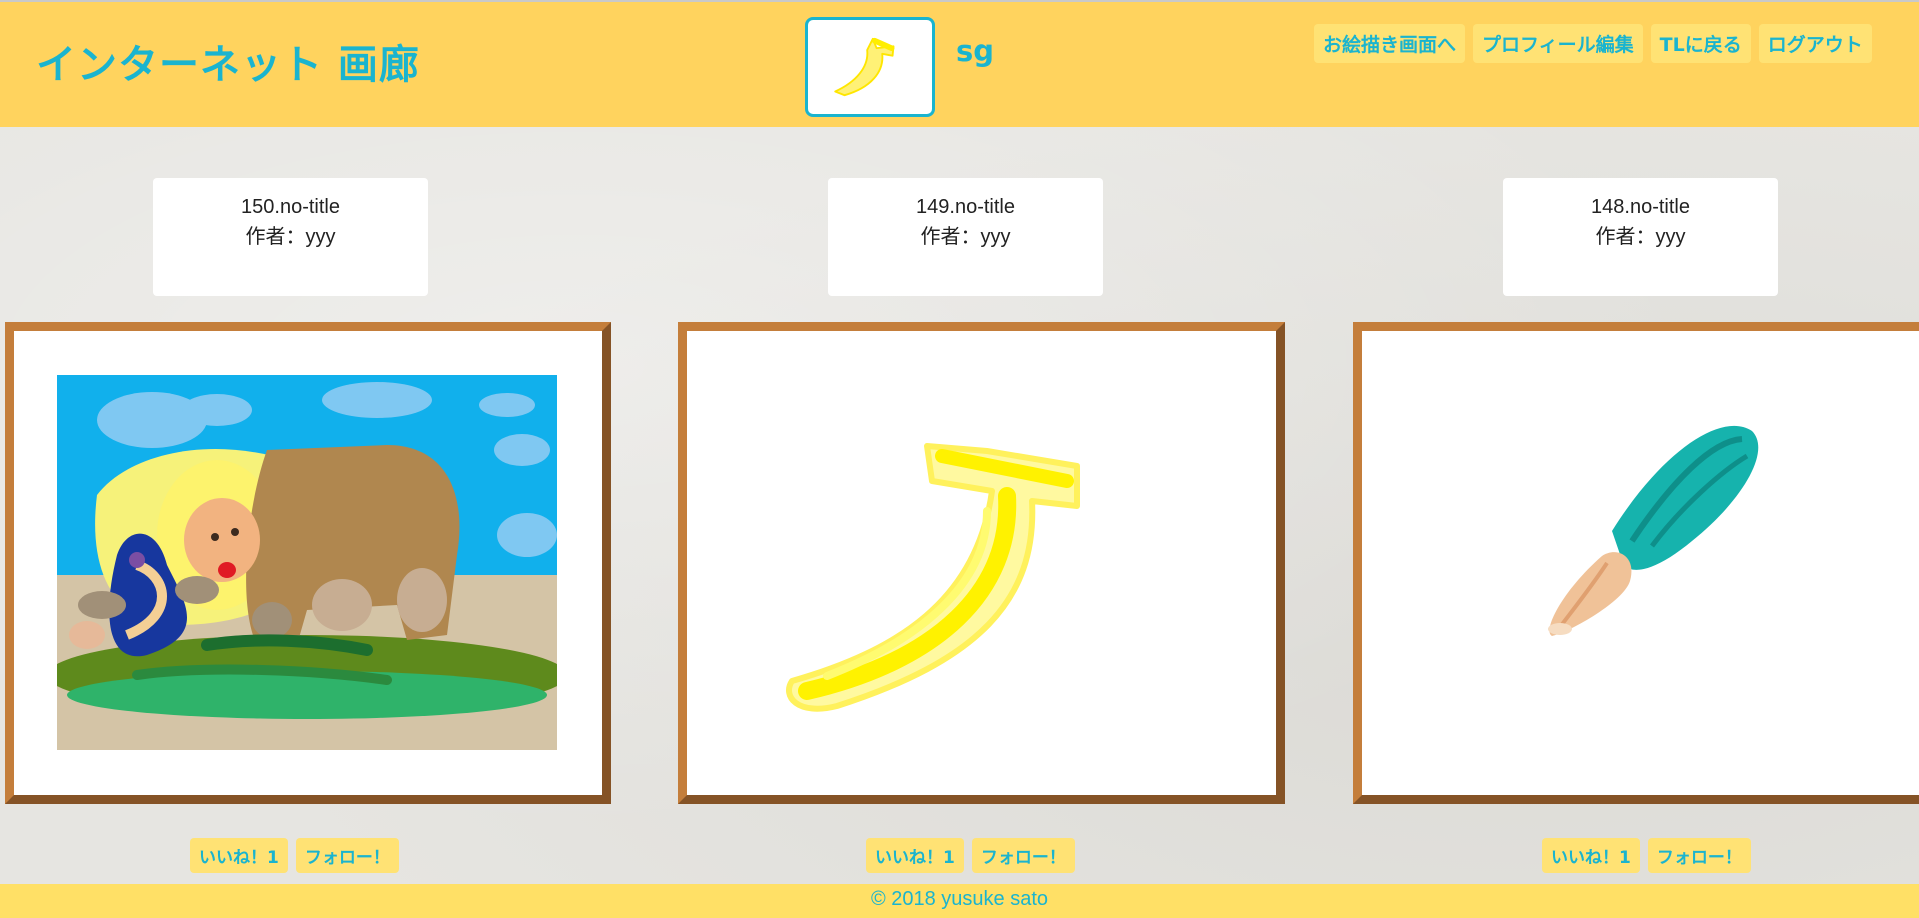  I want to click on nav-logout-button: ログアウト, so click(1815, 43).